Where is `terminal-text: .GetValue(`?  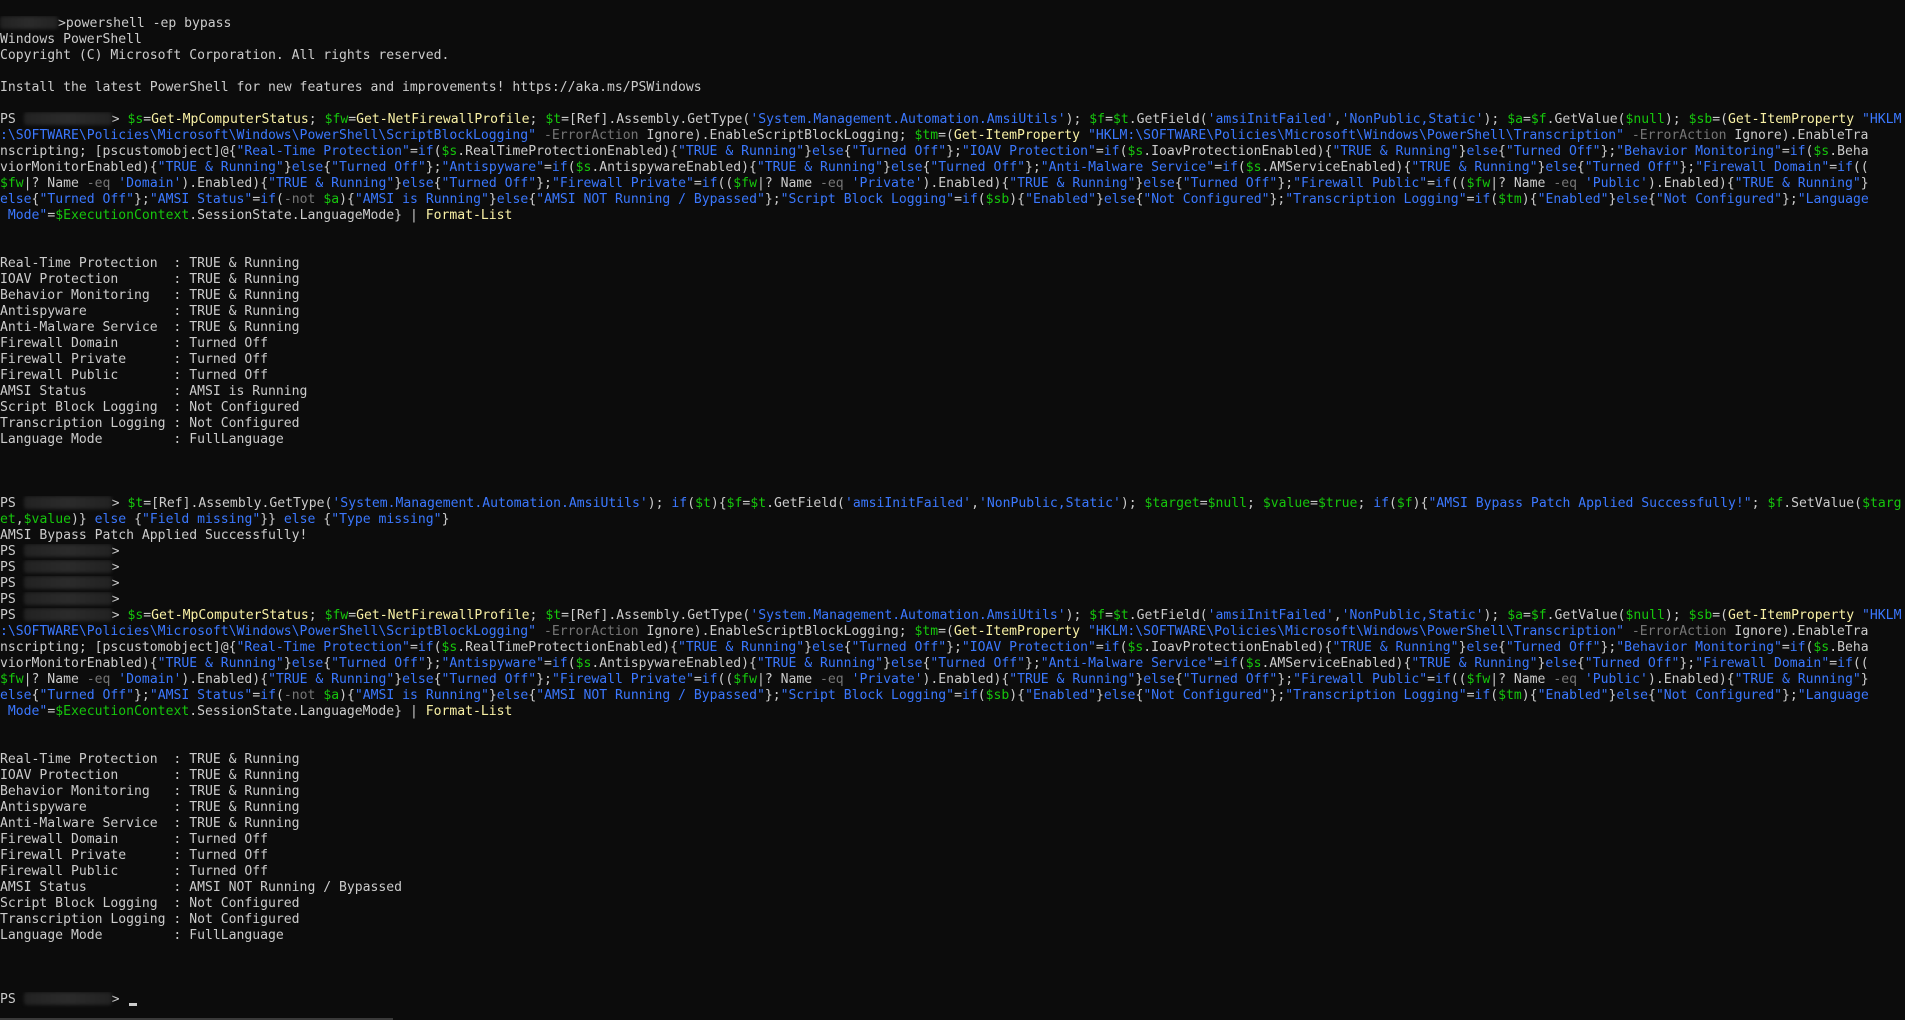 terminal-text: .GetValue( is located at coordinates (1586, 615).